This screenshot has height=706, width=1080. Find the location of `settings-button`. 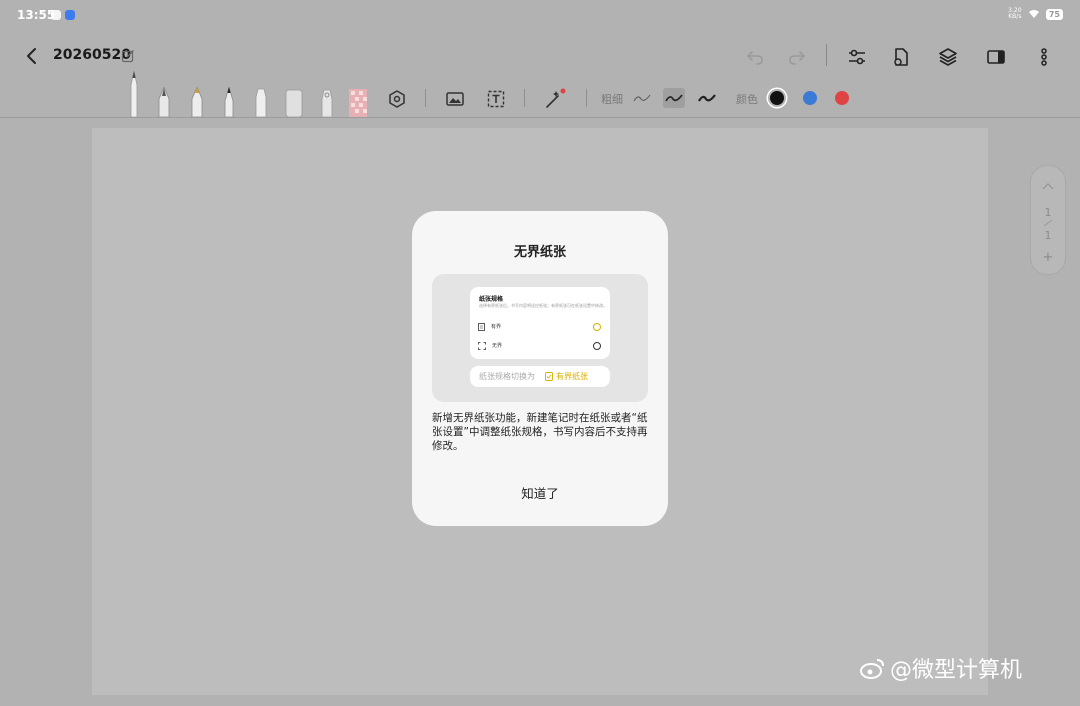

settings-button is located at coordinates (857, 57).